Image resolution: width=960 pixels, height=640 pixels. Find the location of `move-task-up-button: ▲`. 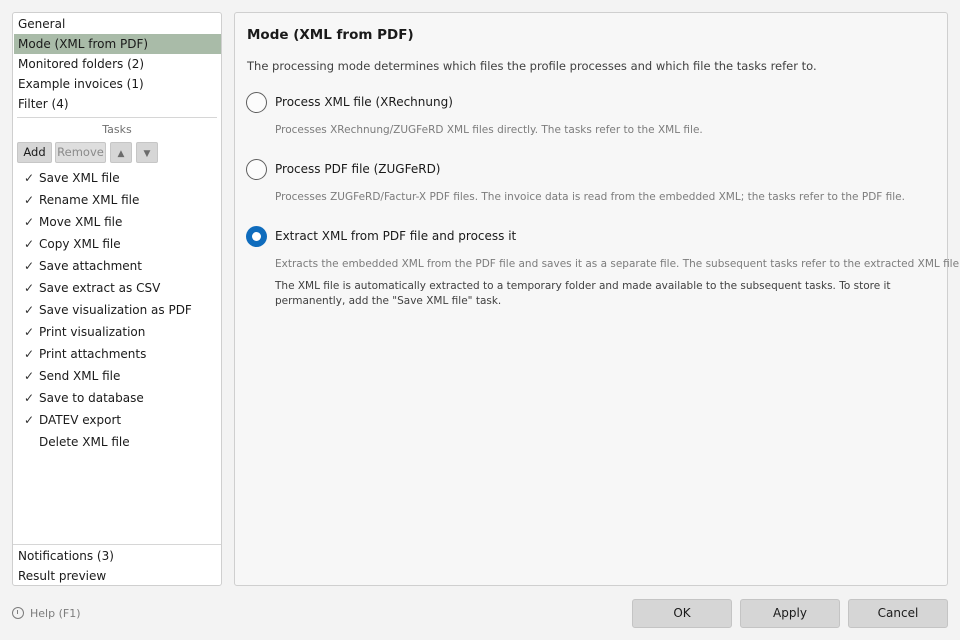

move-task-up-button: ▲ is located at coordinates (121, 152).